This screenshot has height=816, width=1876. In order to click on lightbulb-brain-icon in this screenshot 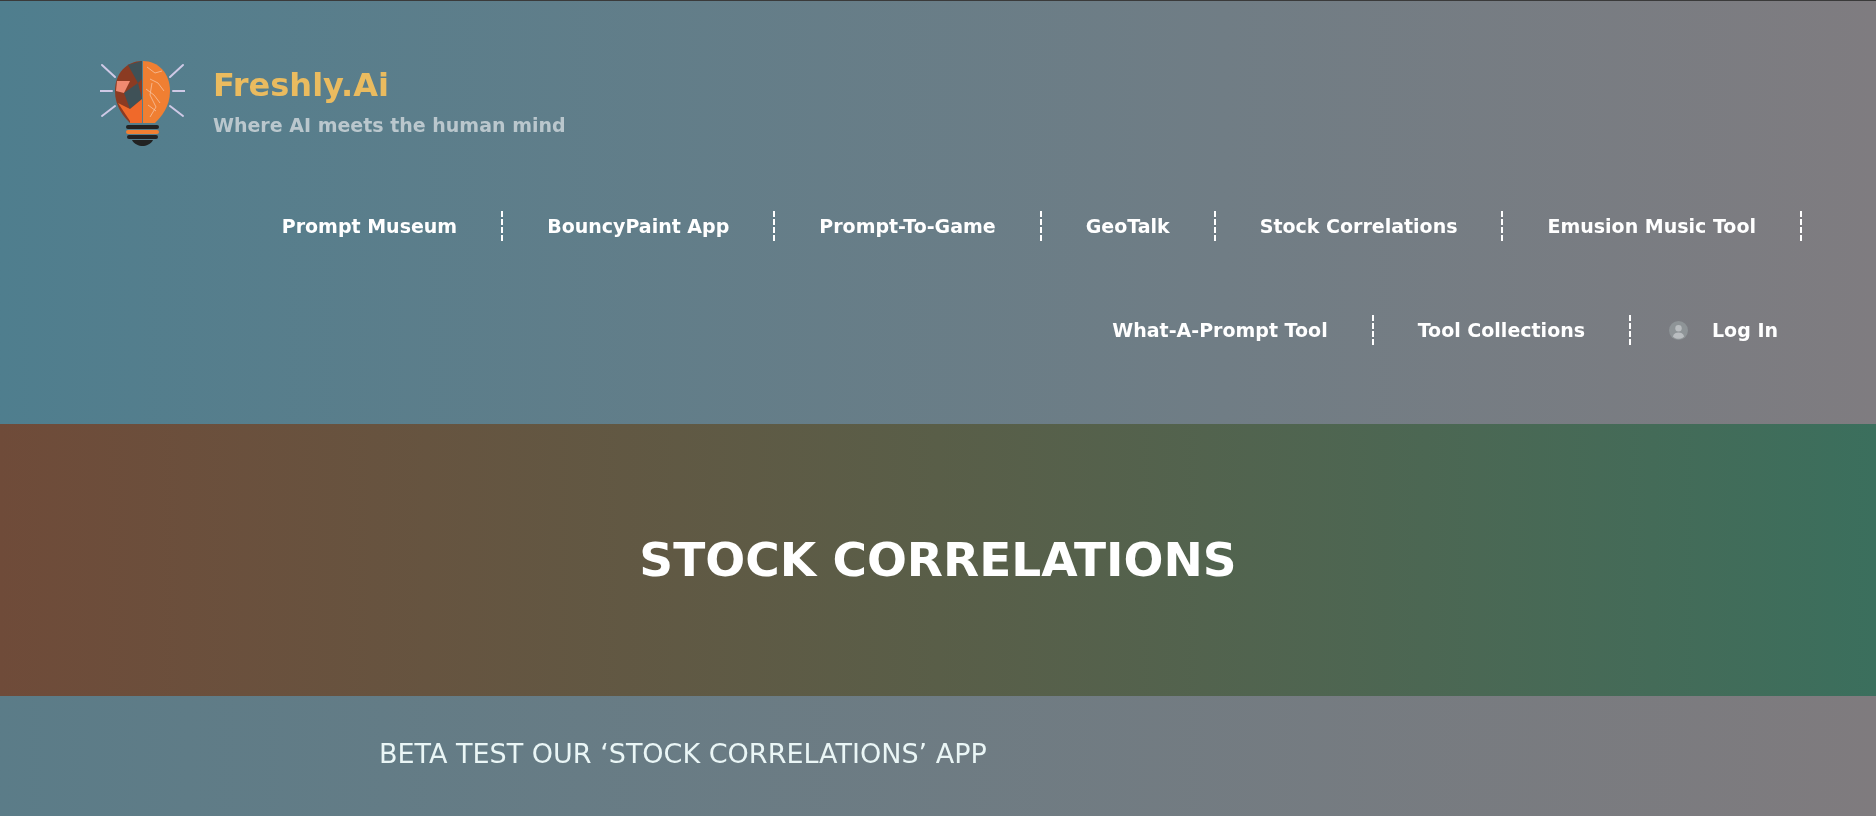, I will do `click(142, 102)`.